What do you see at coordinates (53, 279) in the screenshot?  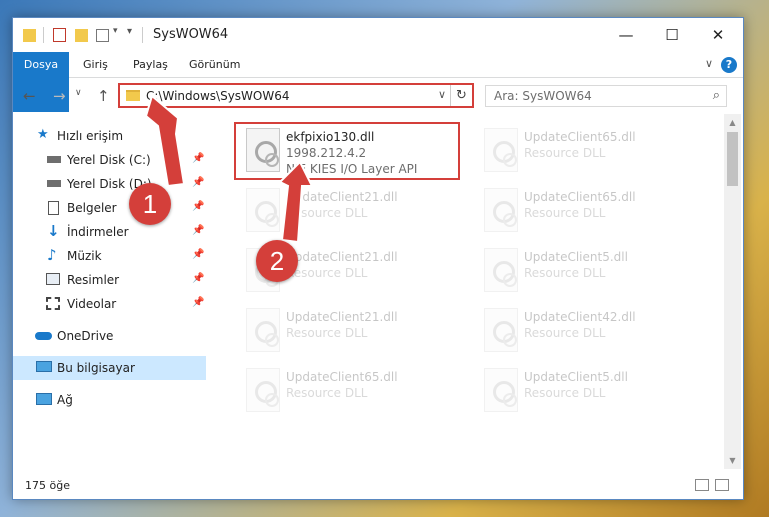 I see `pictures-icon` at bounding box center [53, 279].